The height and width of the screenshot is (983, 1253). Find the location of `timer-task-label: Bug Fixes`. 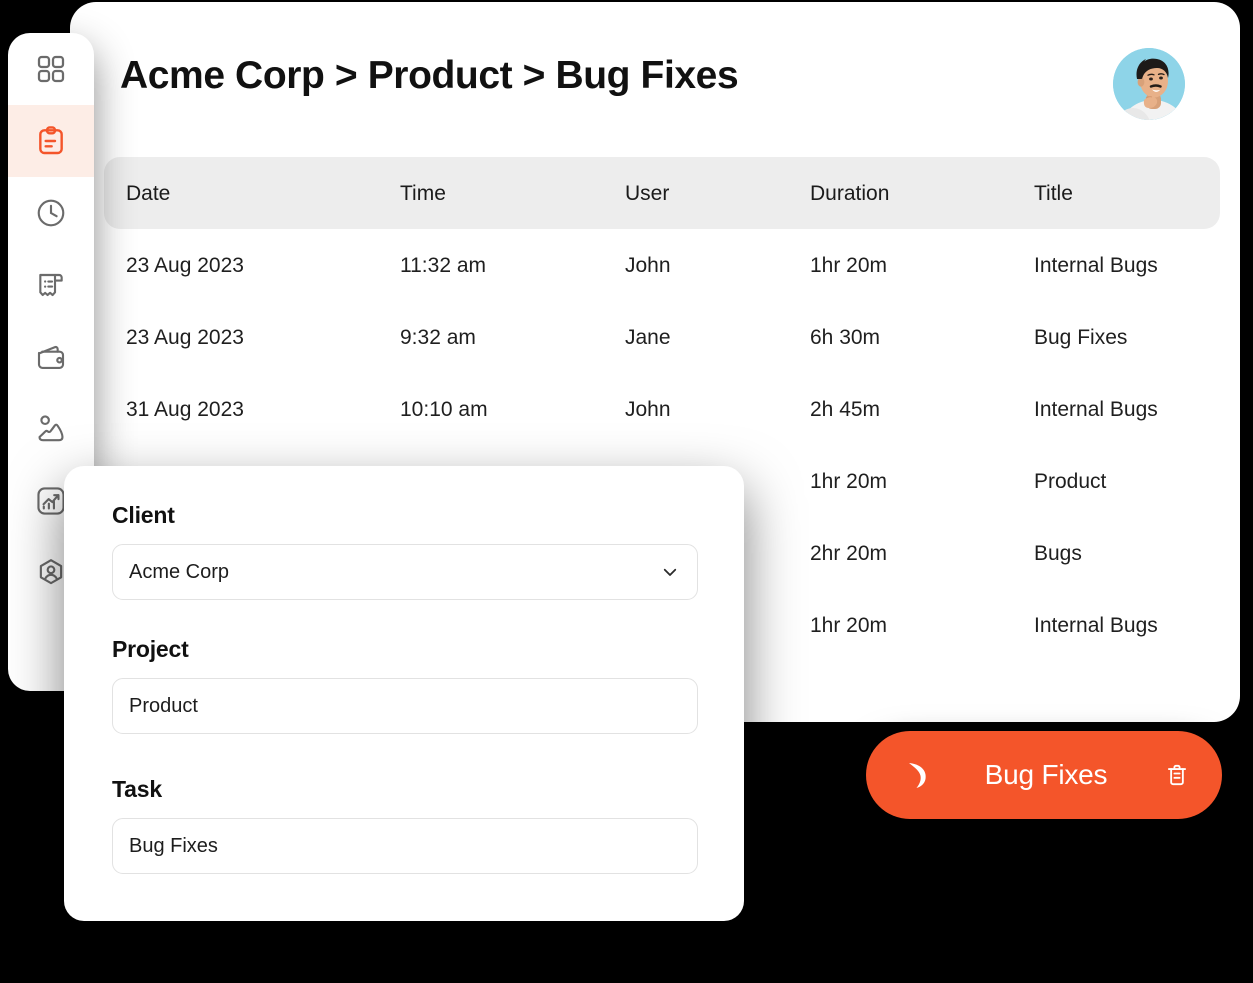

timer-task-label: Bug Fixes is located at coordinates (1046, 774).